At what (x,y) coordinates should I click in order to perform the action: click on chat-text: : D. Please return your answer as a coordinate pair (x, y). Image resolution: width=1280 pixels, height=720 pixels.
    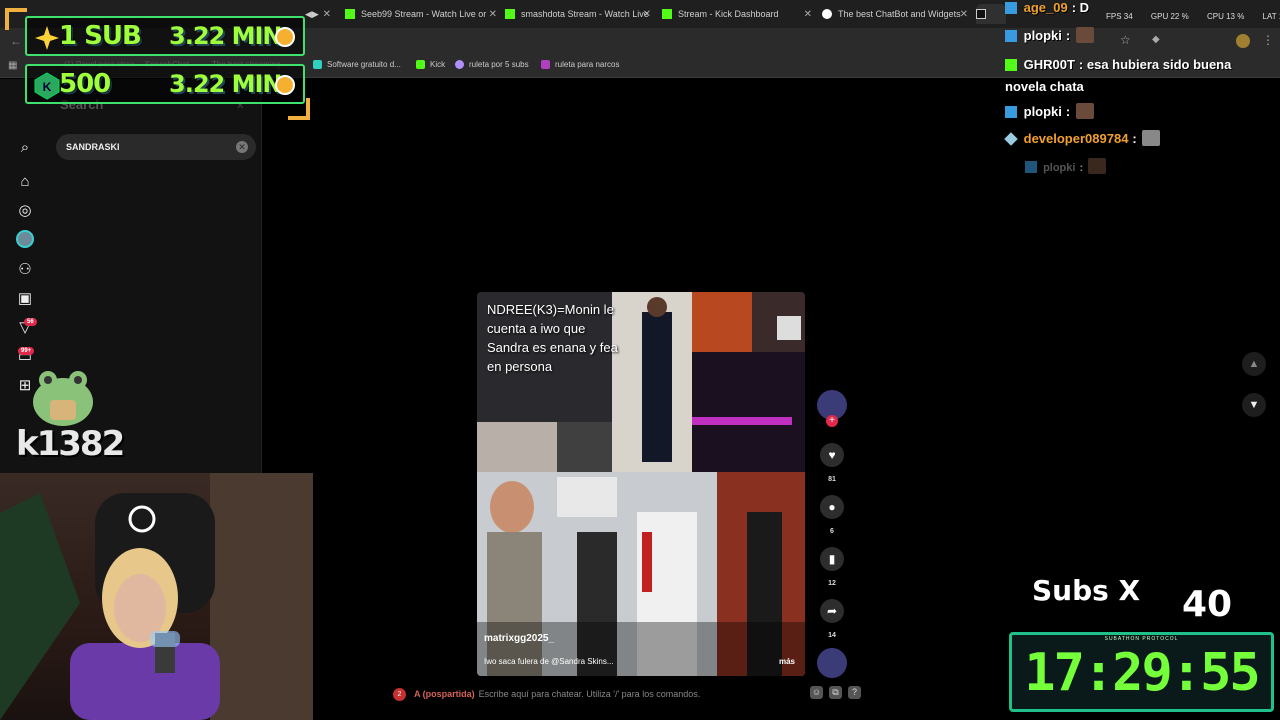
    Looking at the image, I should click on (1080, 7).